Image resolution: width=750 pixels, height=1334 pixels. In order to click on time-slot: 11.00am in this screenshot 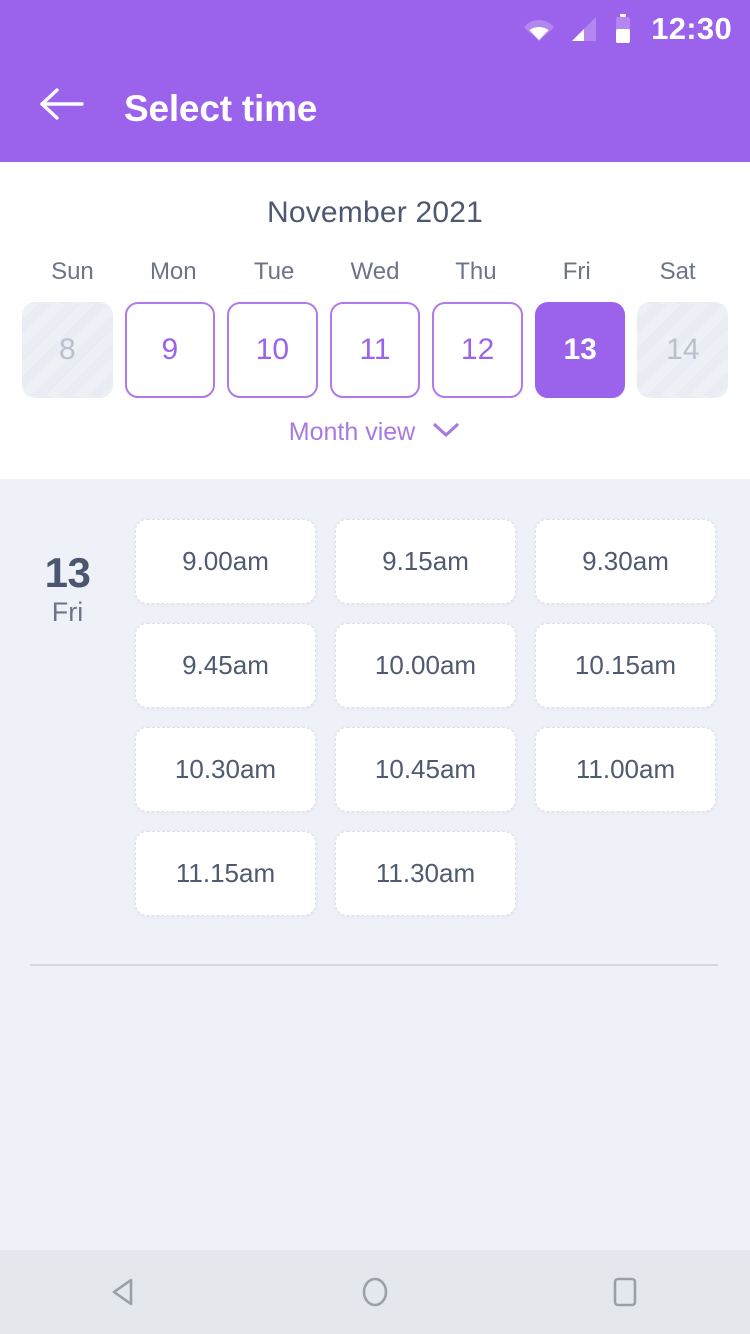, I will do `click(625, 769)`.